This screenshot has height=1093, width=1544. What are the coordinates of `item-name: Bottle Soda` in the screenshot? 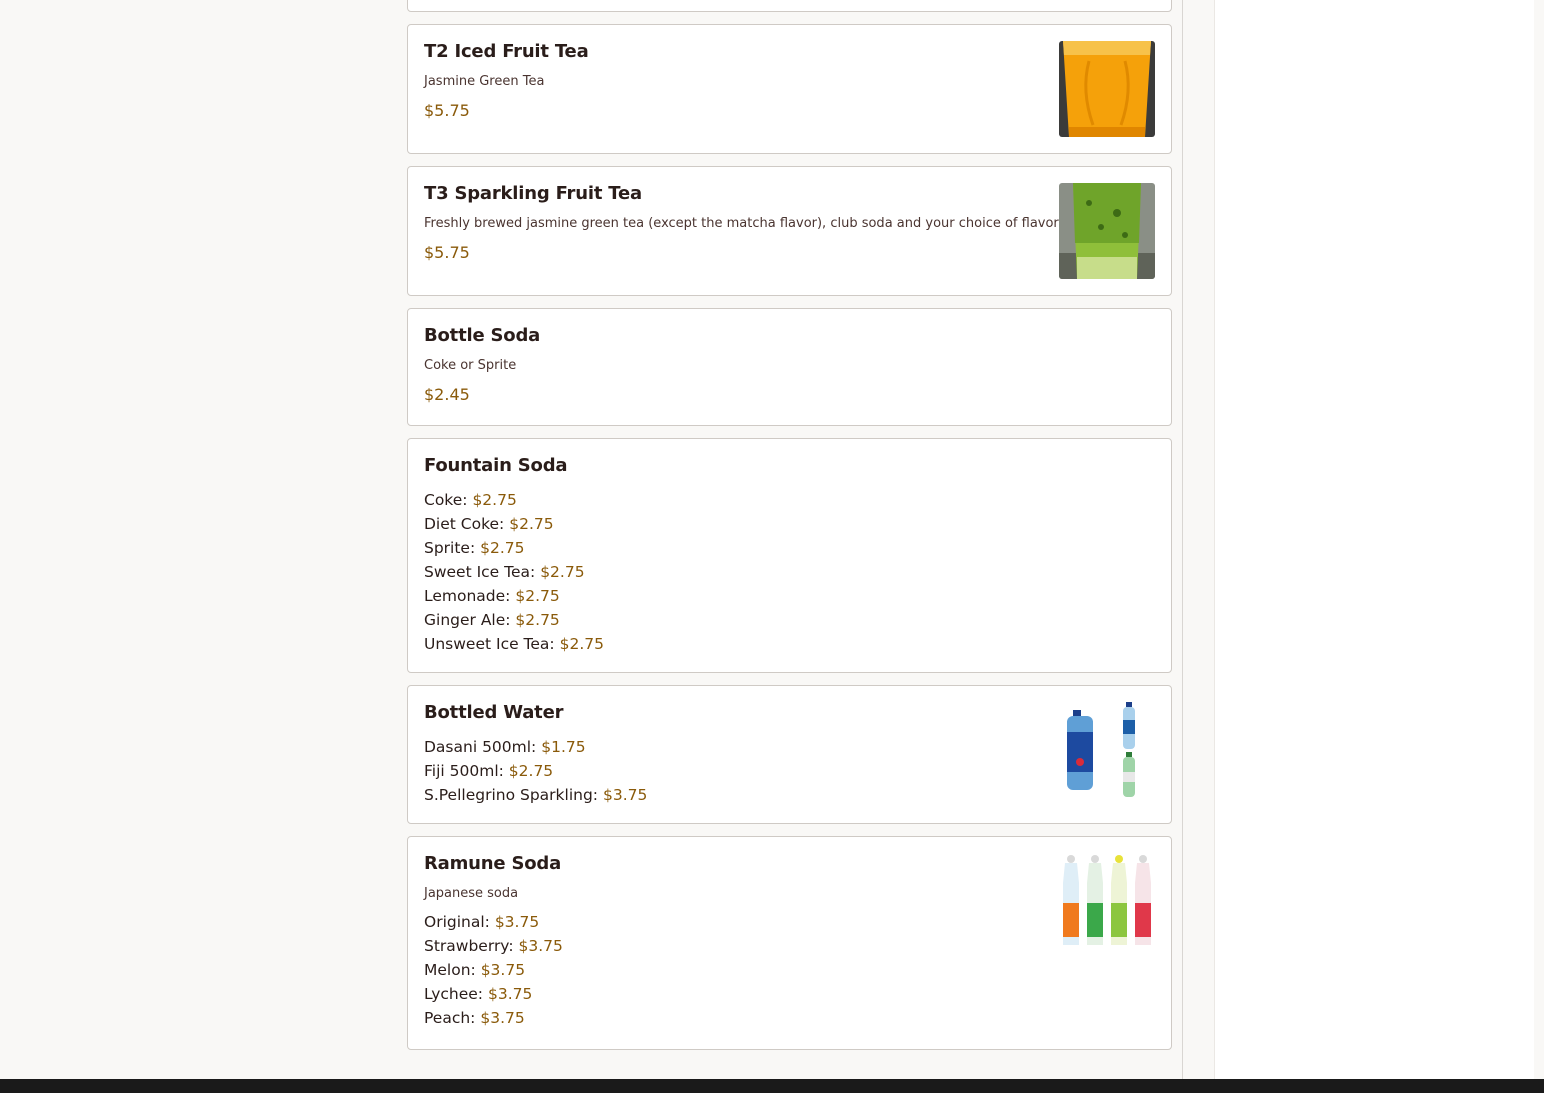 It's located at (482, 335).